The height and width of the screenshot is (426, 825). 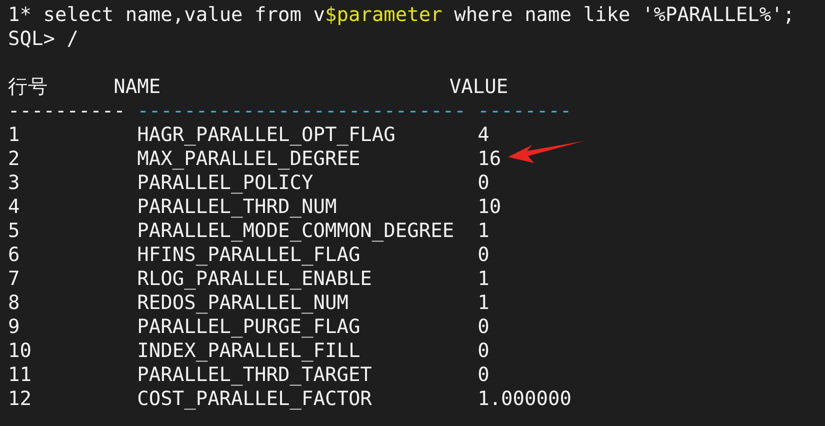 What do you see at coordinates (490, 207) in the screenshot?
I see `parameter-value: 10` at bounding box center [490, 207].